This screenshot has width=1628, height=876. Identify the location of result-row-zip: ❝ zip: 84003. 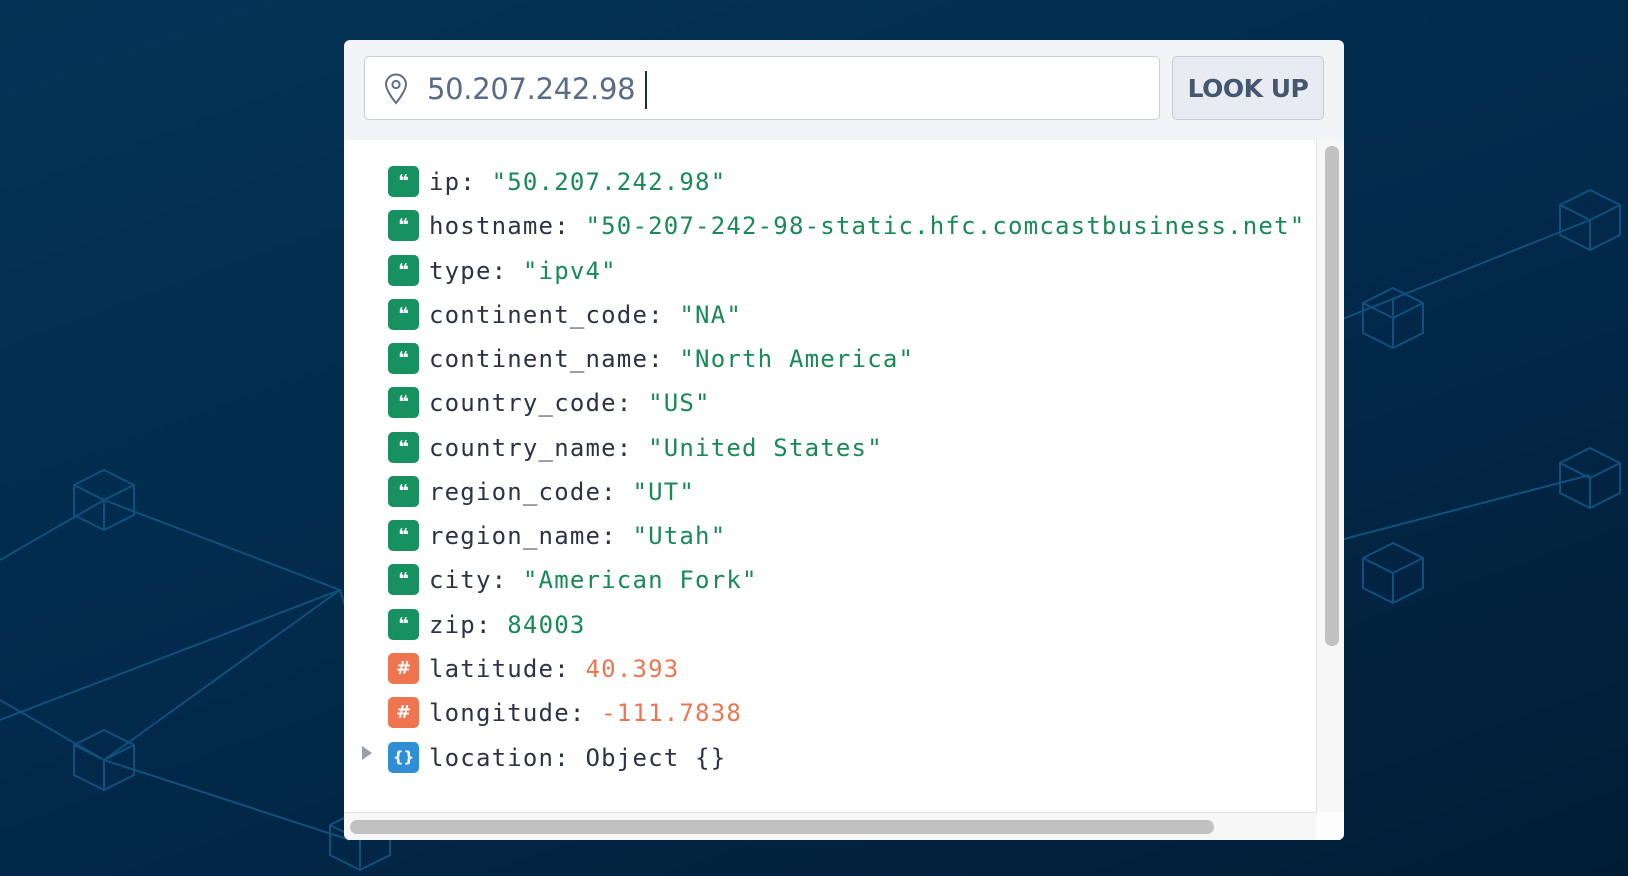
(487, 625).